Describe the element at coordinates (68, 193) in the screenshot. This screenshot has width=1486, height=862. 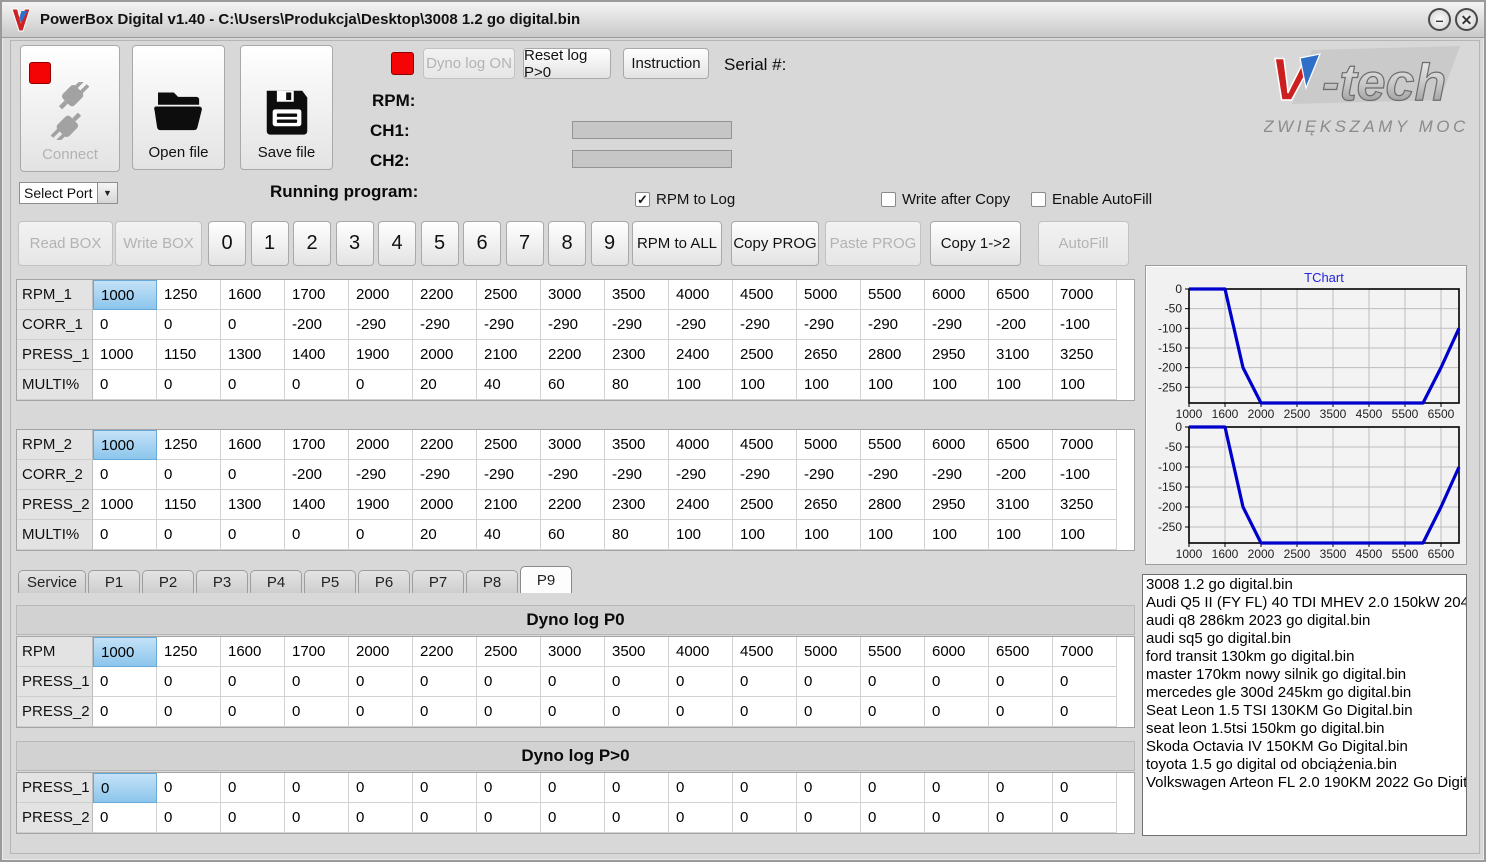
I see `select-port-combobox: Select Port ▼` at that location.